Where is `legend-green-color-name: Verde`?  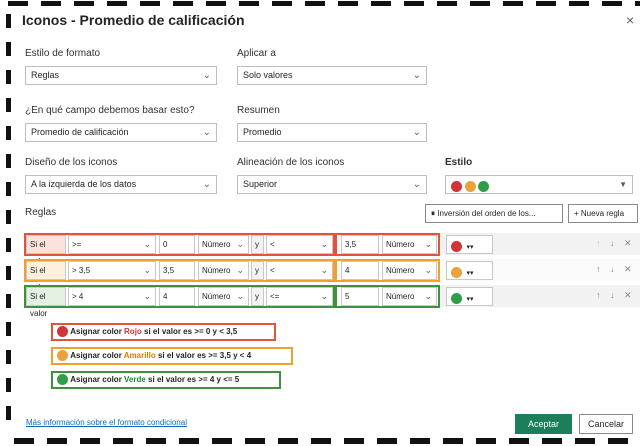 legend-green-color-name: Verde is located at coordinates (135, 379).